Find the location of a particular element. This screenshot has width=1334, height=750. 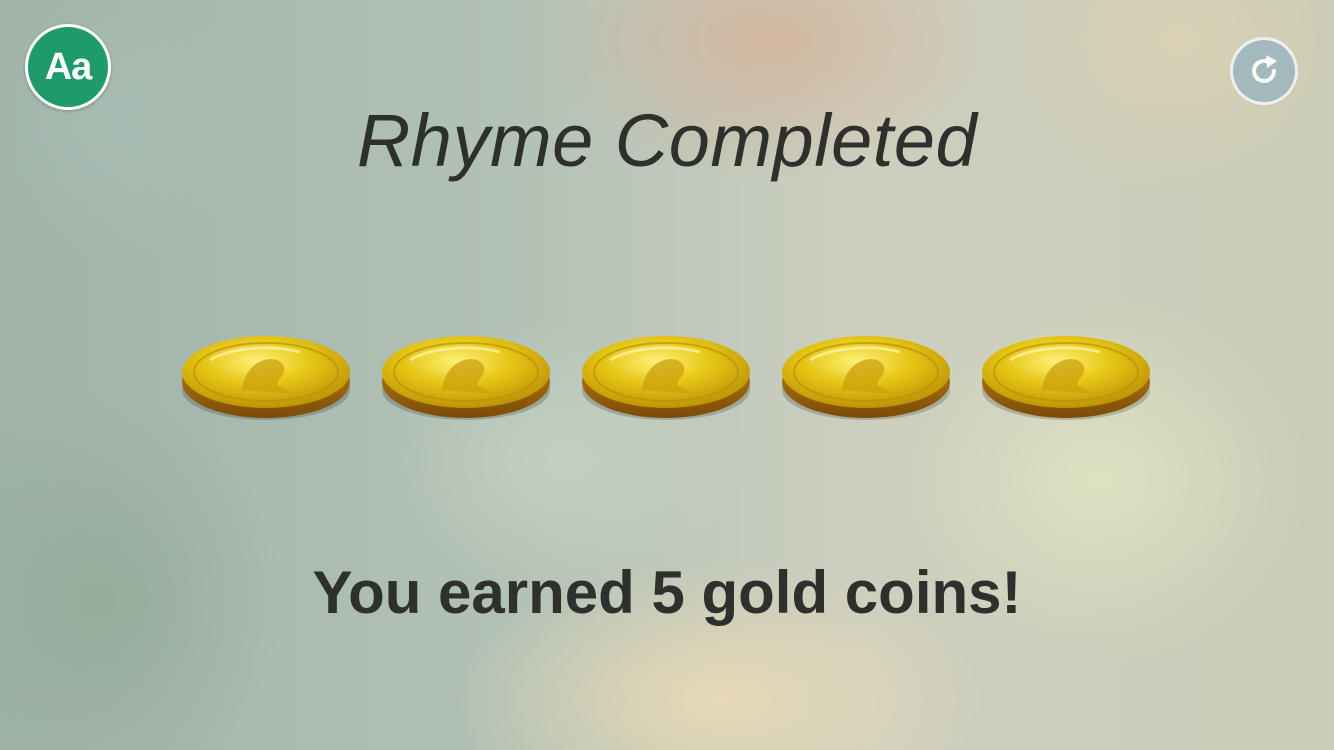

coin-row is located at coordinates (667, 377).